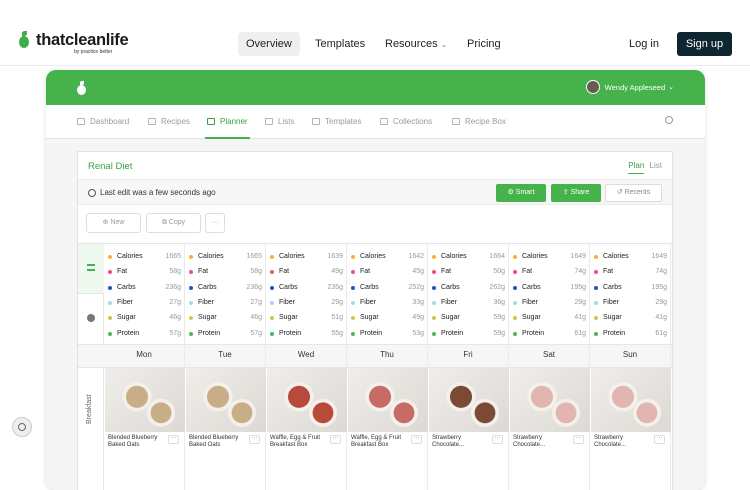 The image size is (750, 490). I want to click on tab-lists: Lists, so click(279, 121).